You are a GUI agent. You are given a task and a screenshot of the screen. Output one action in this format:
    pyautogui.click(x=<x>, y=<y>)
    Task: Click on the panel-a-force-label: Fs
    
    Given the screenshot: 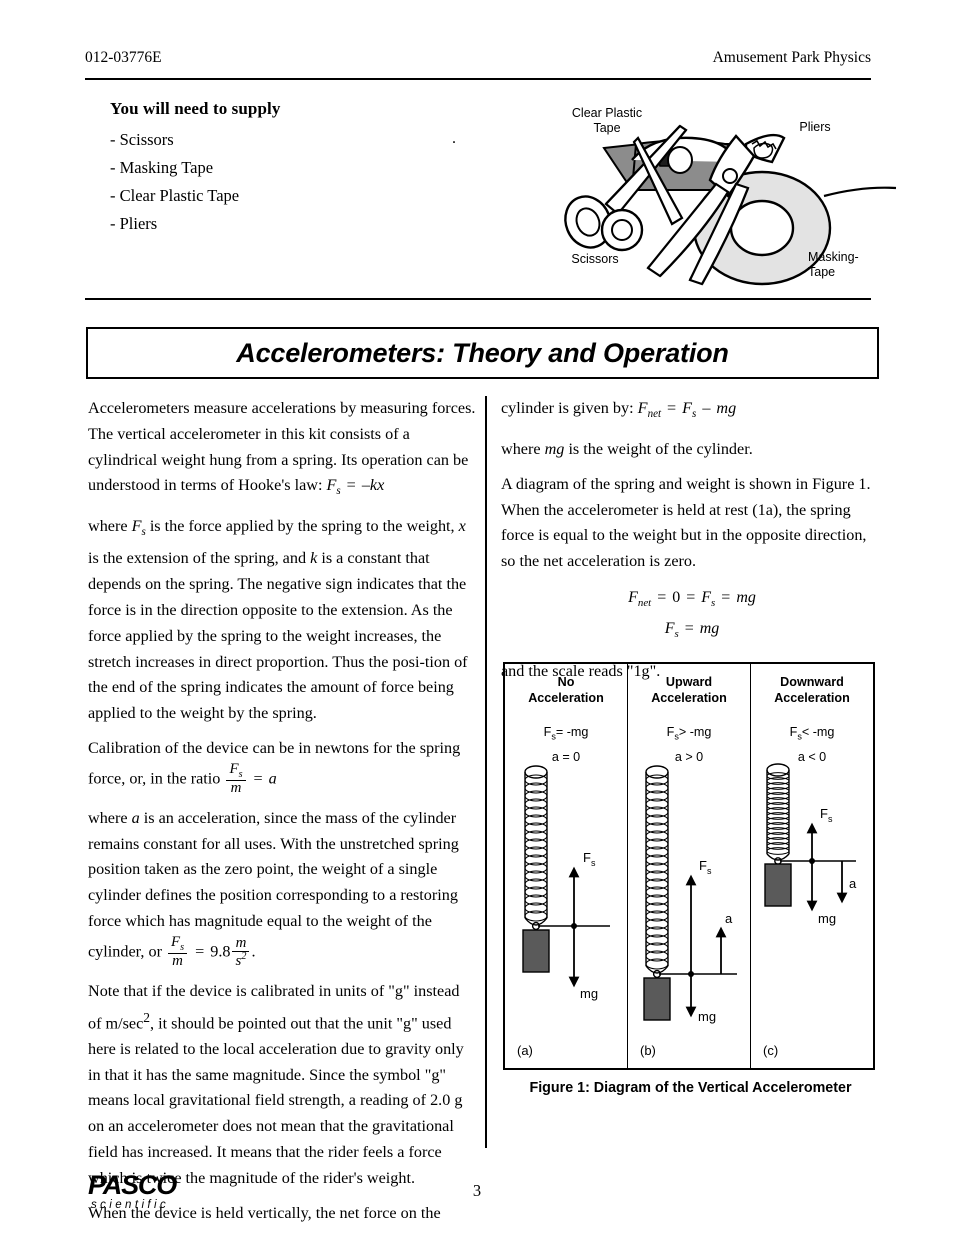 What is the action you would take?
    pyautogui.click(x=589, y=859)
    